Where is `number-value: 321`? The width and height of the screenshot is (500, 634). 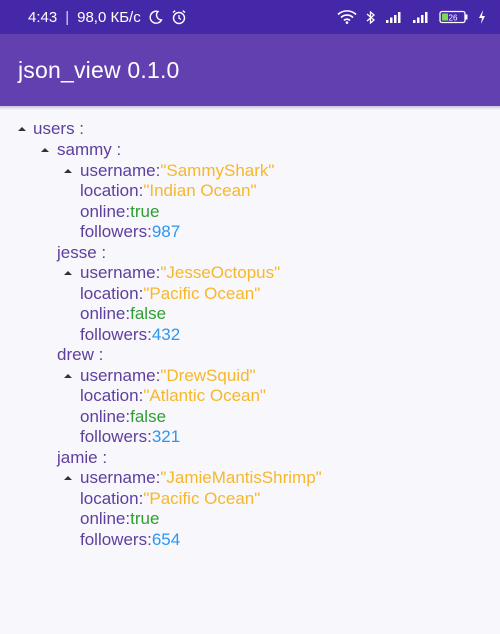
number-value: 321 is located at coordinates (166, 436).